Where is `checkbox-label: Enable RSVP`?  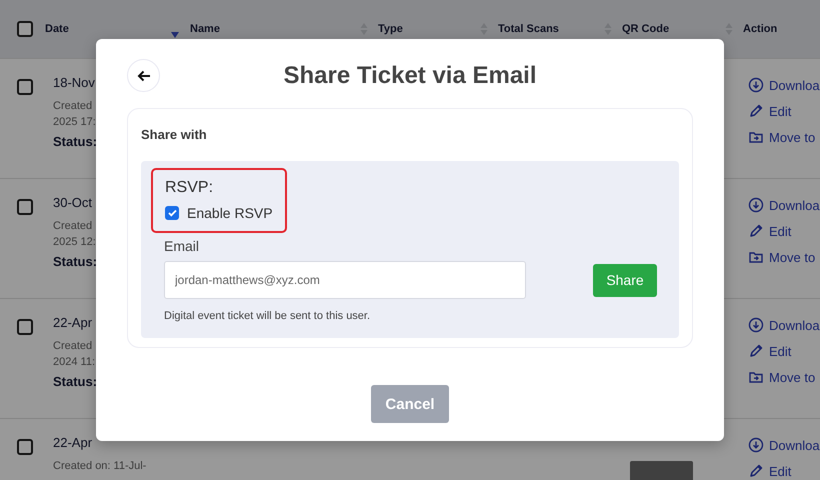
checkbox-label: Enable RSVP is located at coordinates (230, 213).